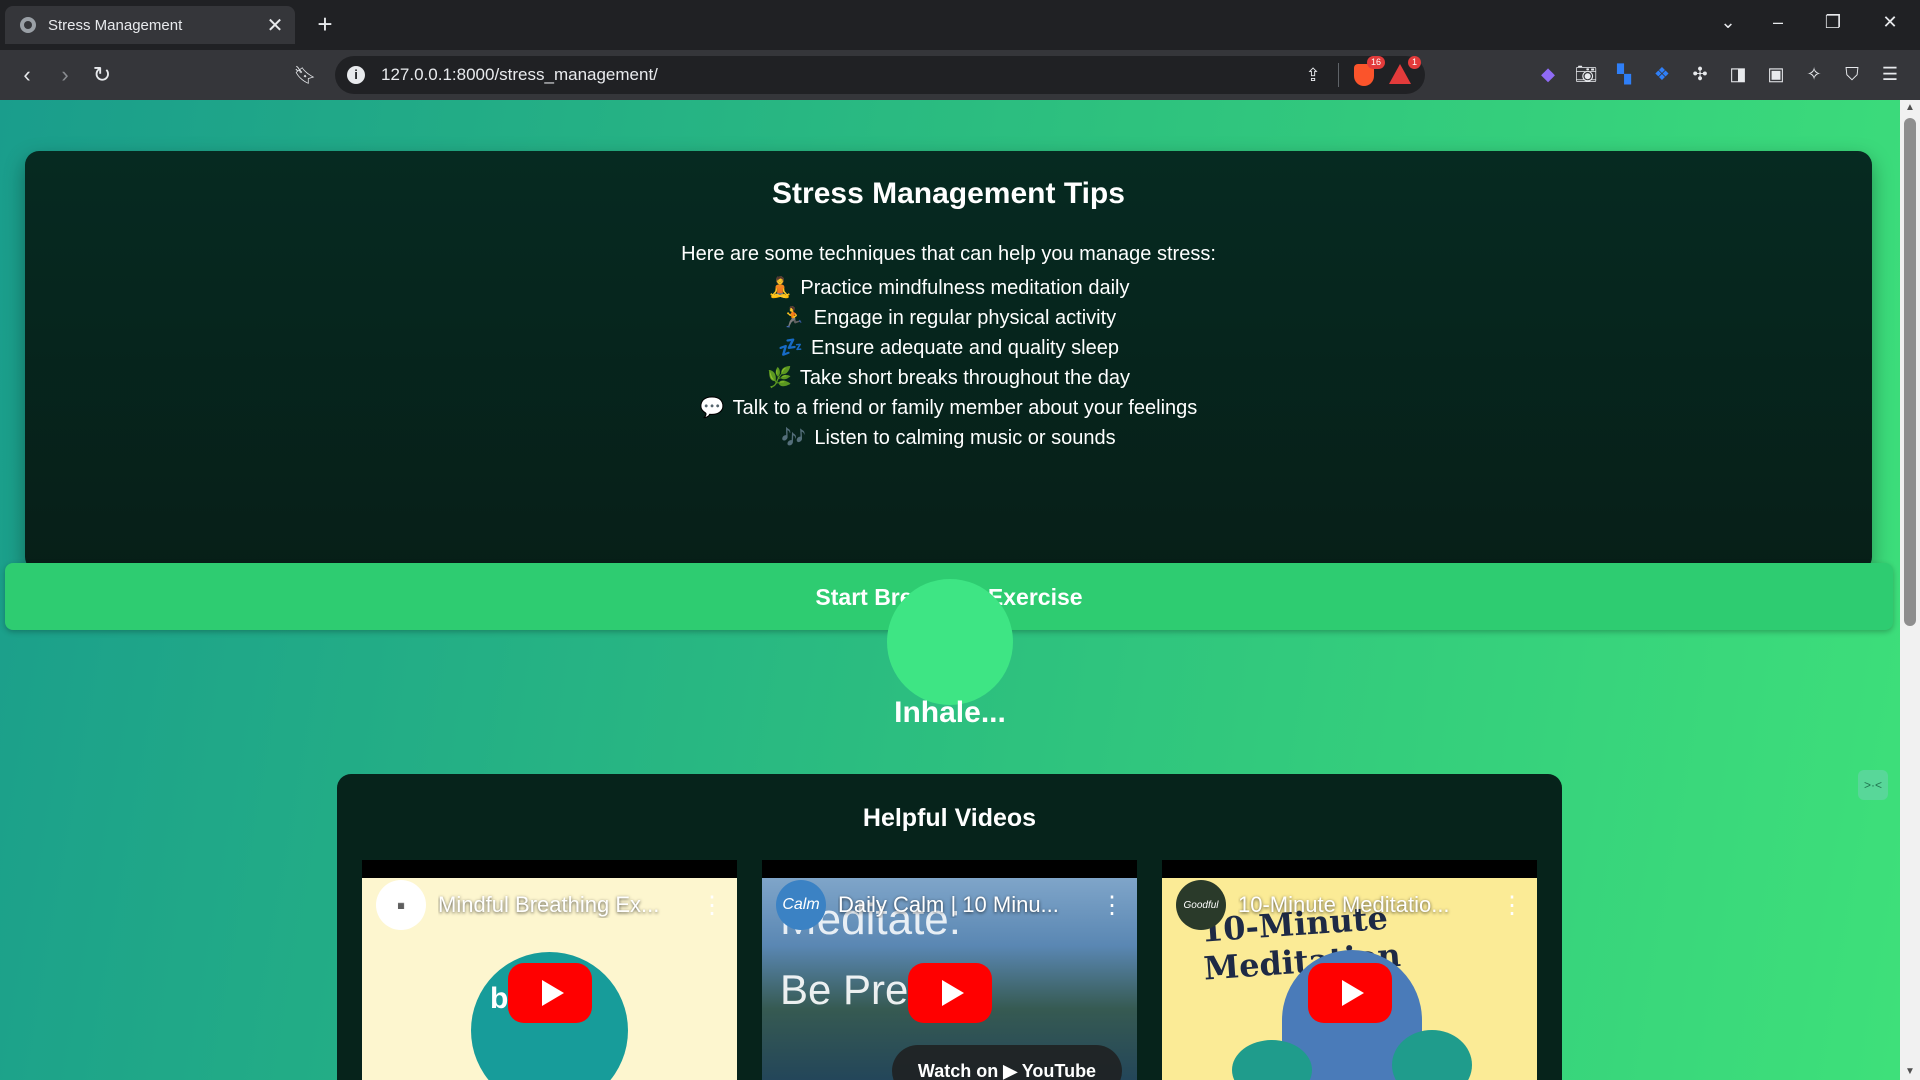  I want to click on camera-icon: 📷︎, so click(1586, 74).